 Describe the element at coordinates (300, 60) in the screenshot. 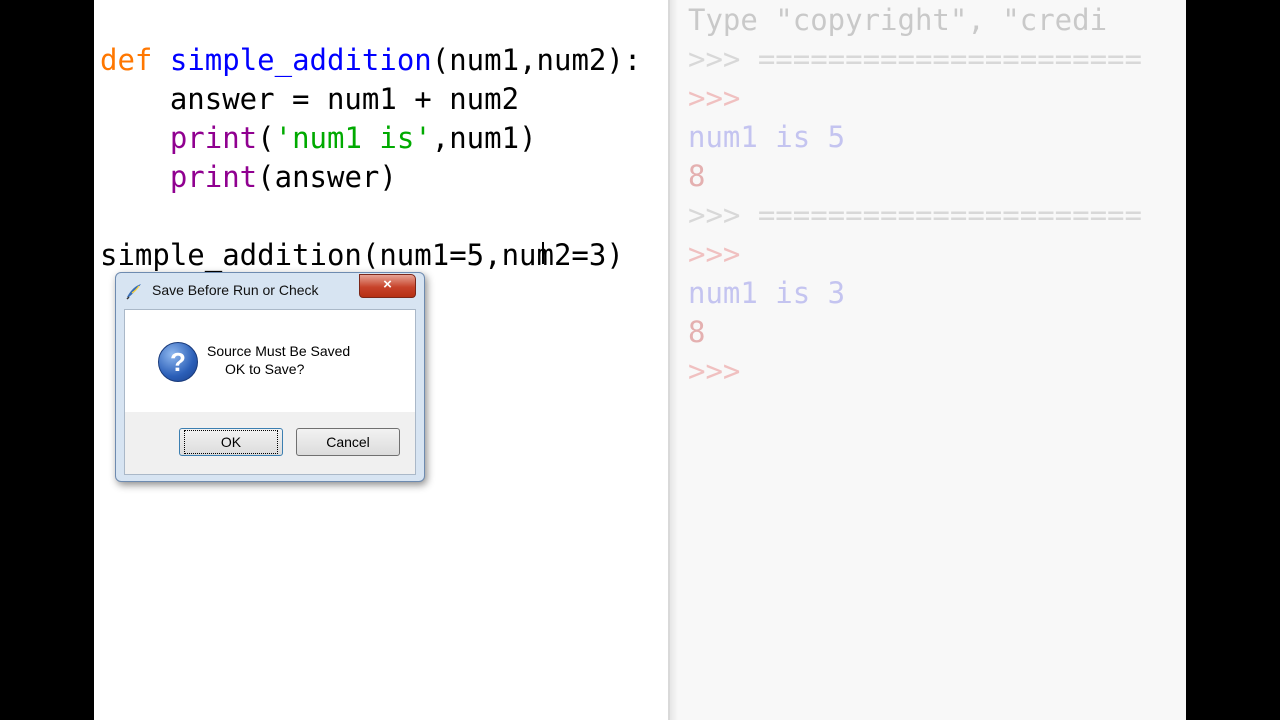

I see `function-name: simple_addition` at that location.